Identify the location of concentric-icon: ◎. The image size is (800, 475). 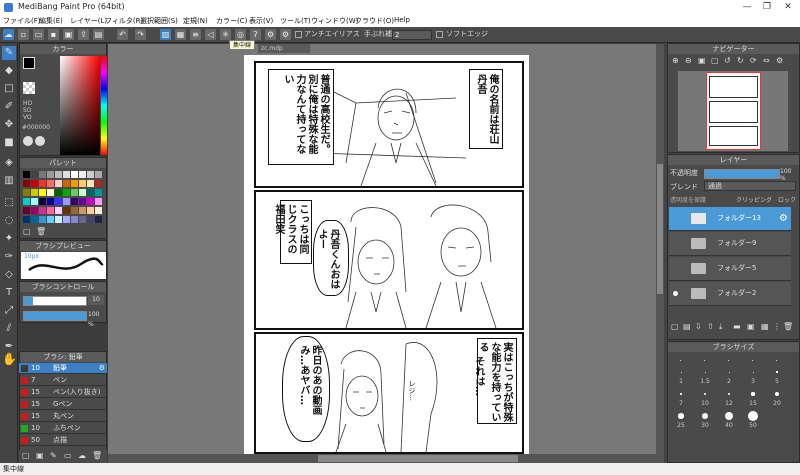
(240, 34).